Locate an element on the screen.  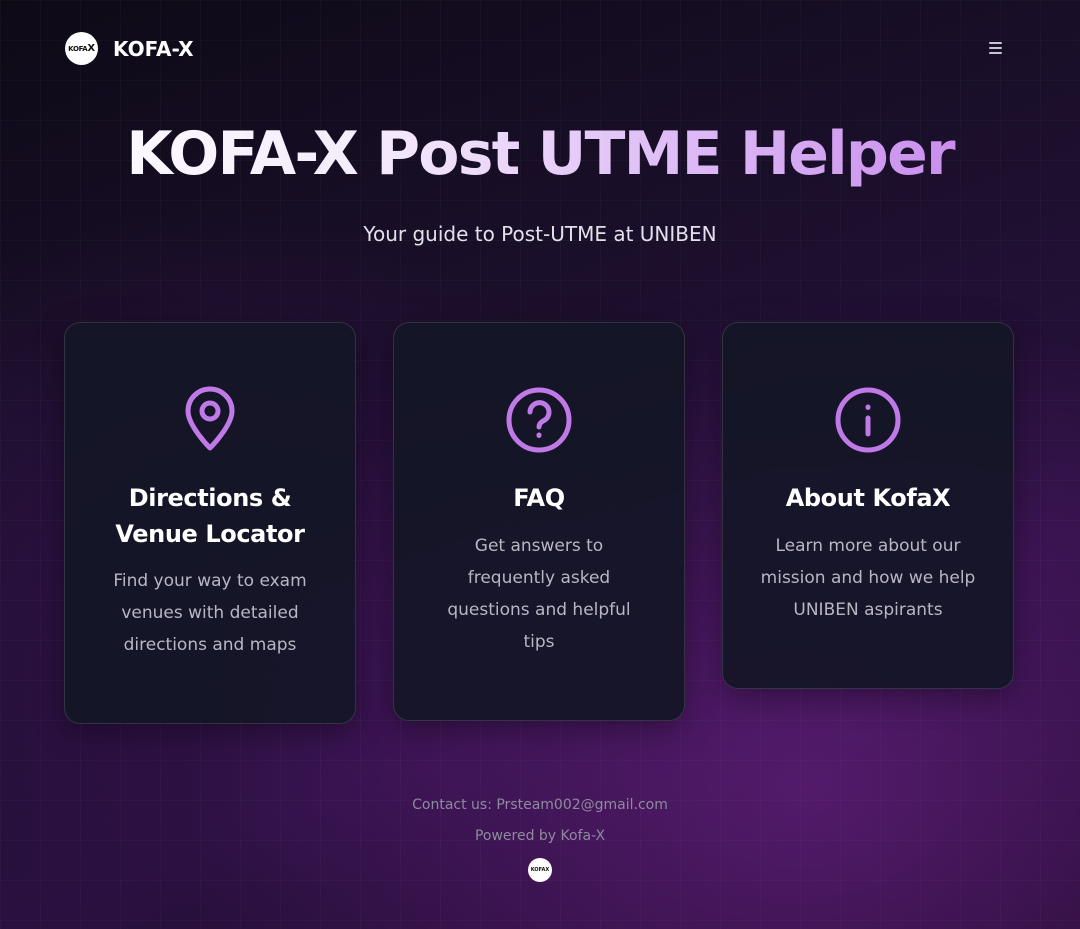
page-title: KOFA-X Post UTME Helper is located at coordinates (540, 154).